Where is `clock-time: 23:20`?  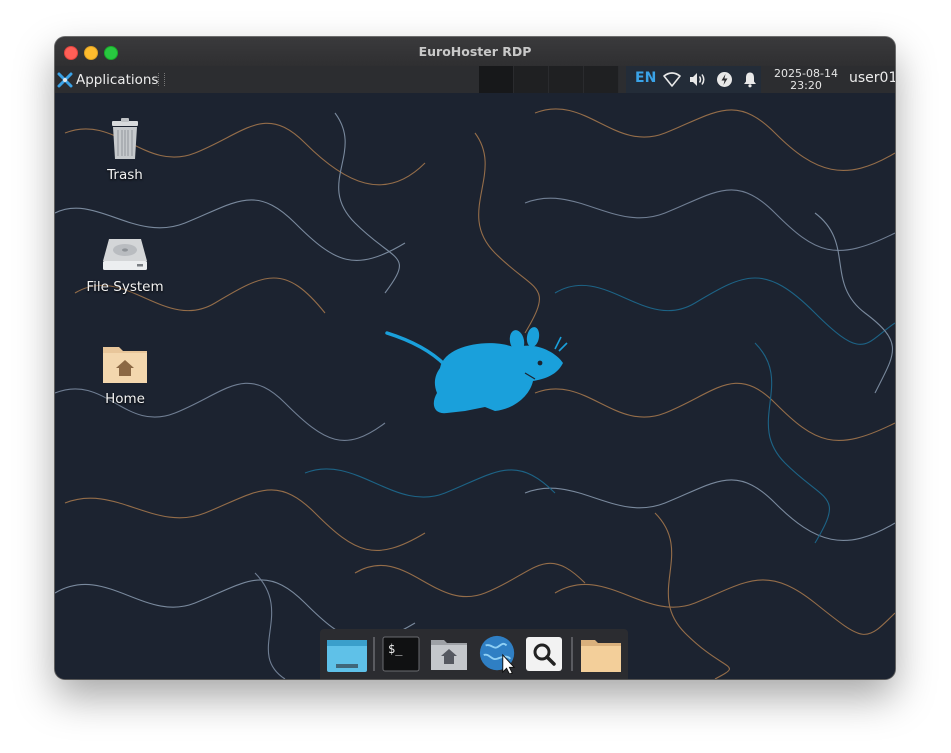 clock-time: 23:20 is located at coordinates (806, 85).